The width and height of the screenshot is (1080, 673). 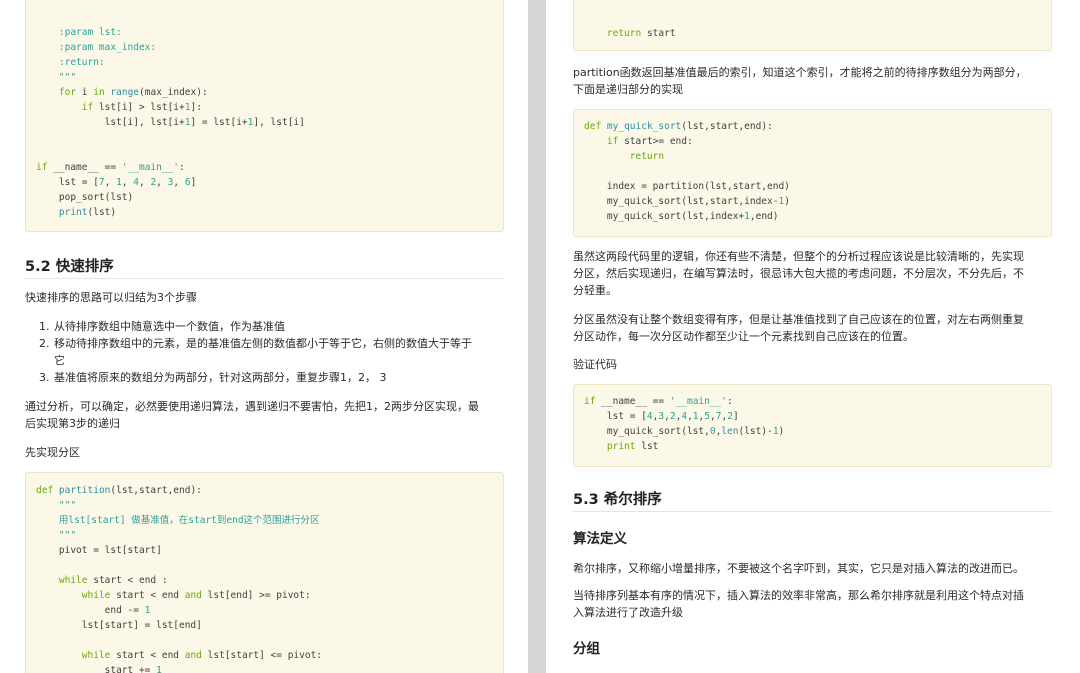 I want to click on code-token: while, so click(x=96, y=655).